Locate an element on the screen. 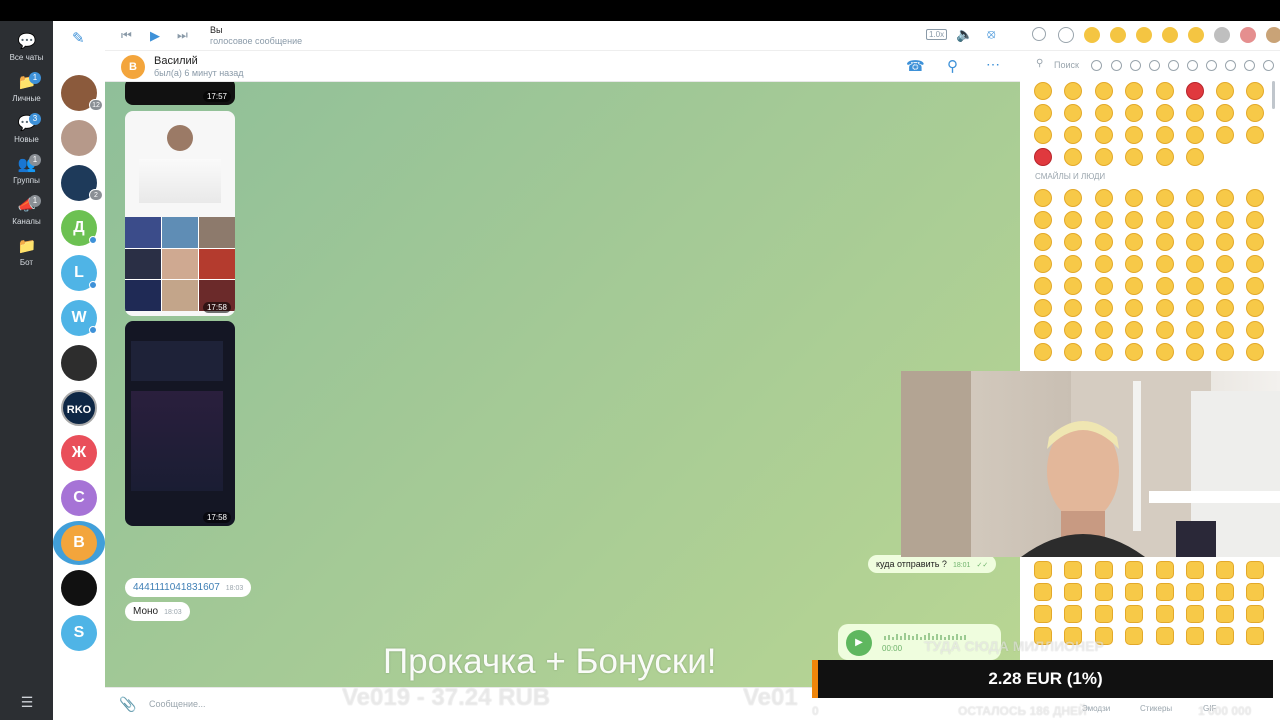 Image resolution: width=1280 pixels, height=720 pixels. tab-stickers: Стикеры is located at coordinates (1156, 708).